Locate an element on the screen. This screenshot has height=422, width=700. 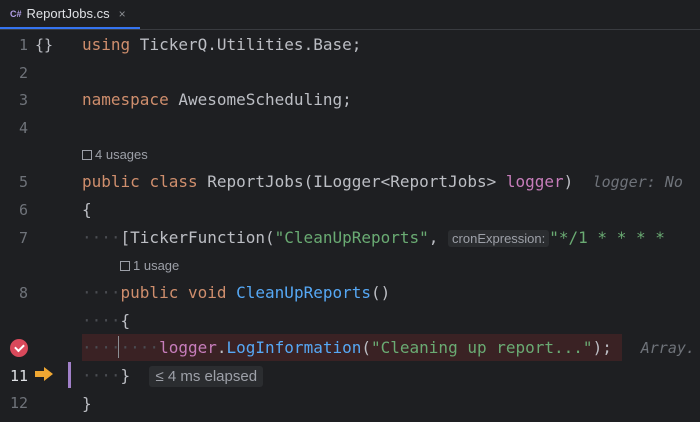
line-number: 1 is located at coordinates (14, 45).